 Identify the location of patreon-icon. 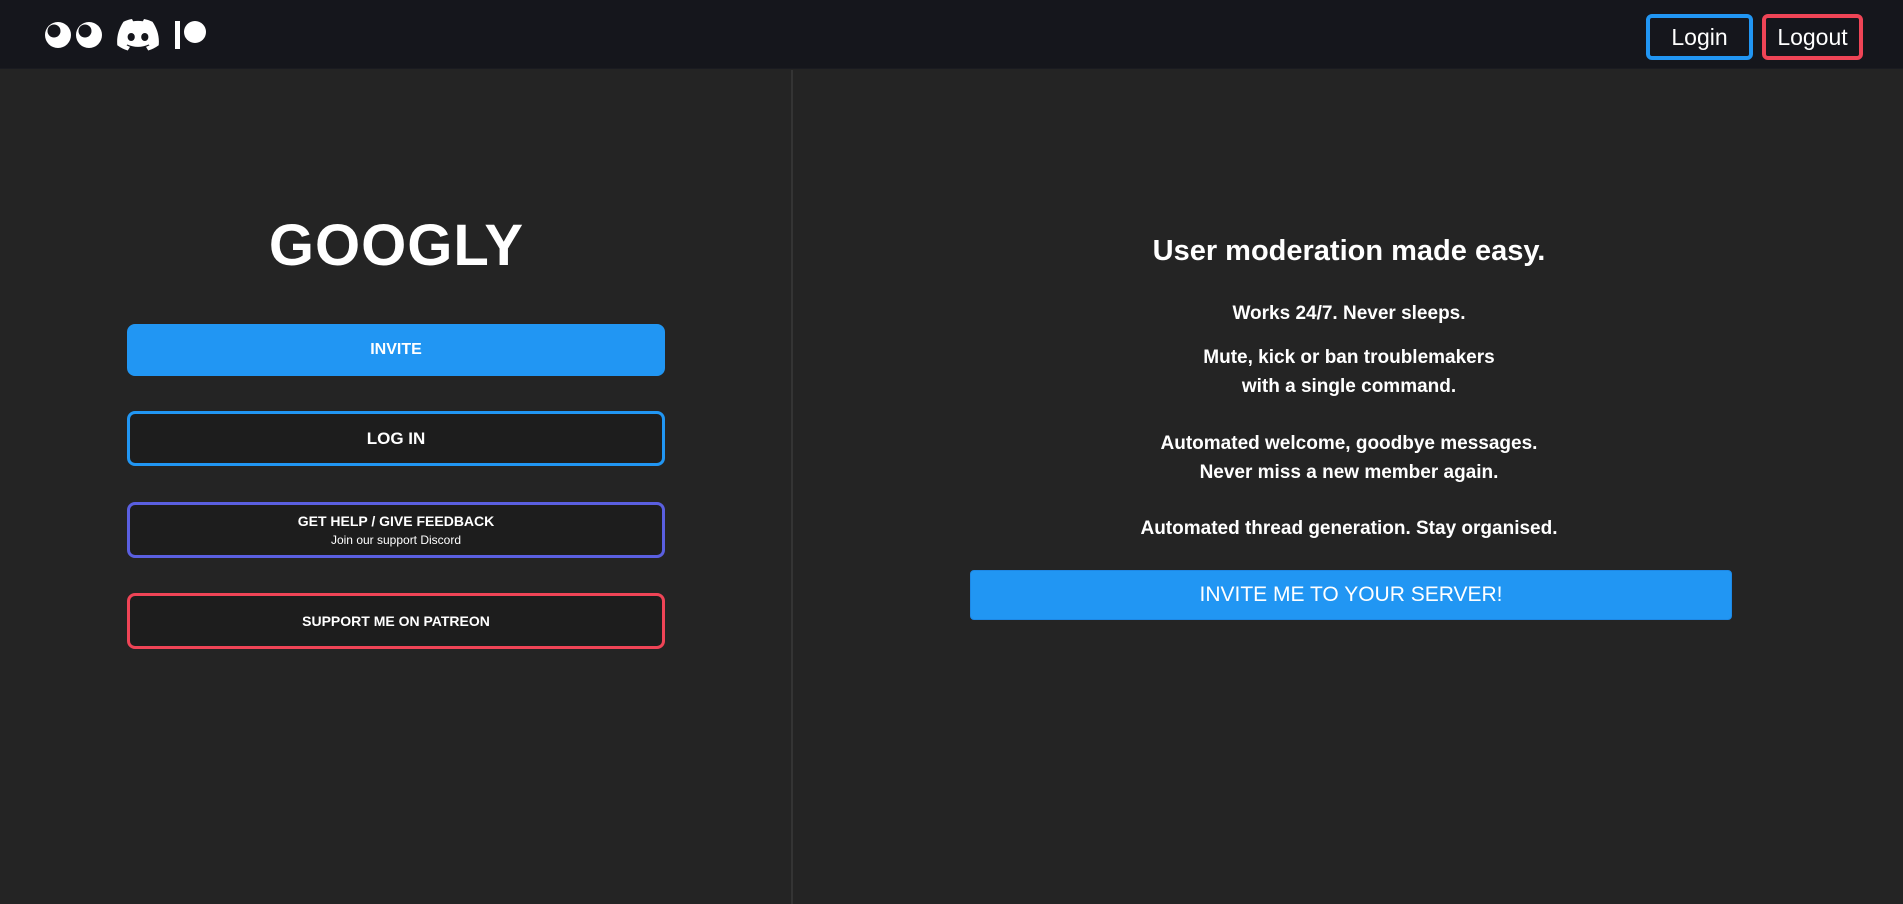
(191, 35).